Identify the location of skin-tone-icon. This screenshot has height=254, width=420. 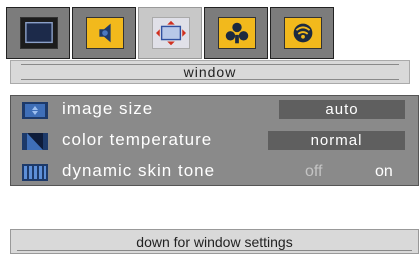
(35, 172).